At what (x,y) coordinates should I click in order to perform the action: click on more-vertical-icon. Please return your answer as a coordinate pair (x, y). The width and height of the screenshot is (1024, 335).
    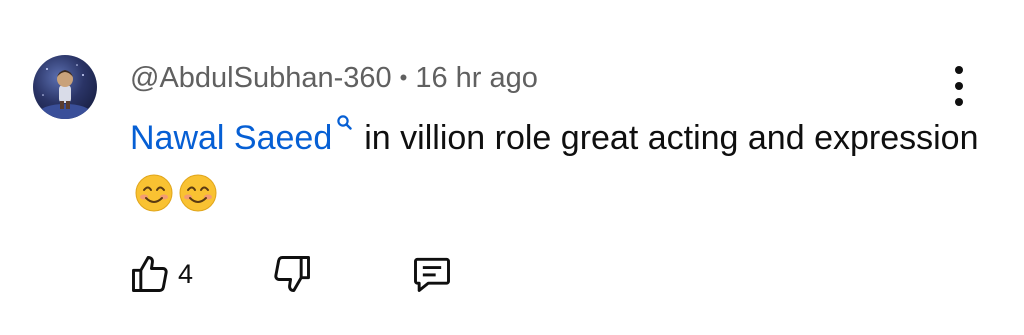
    Looking at the image, I should click on (959, 70).